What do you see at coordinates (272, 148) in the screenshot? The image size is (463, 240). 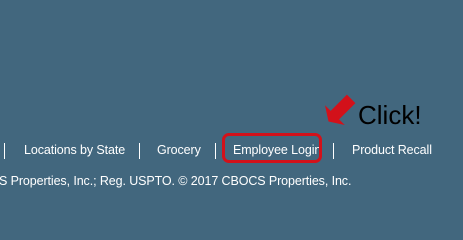 I see `employee-login-highlight` at bounding box center [272, 148].